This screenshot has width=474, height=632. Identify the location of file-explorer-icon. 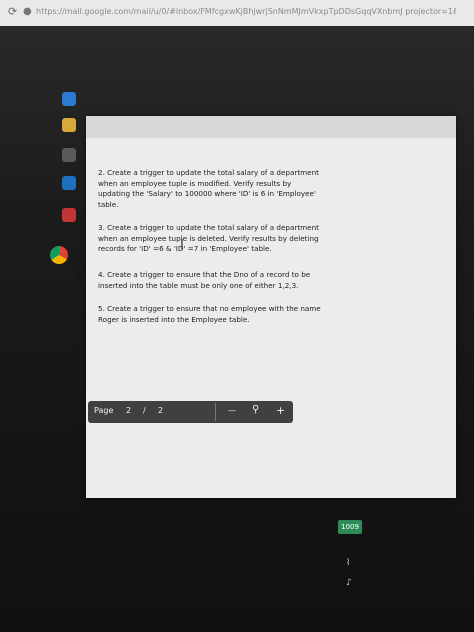
(69, 125).